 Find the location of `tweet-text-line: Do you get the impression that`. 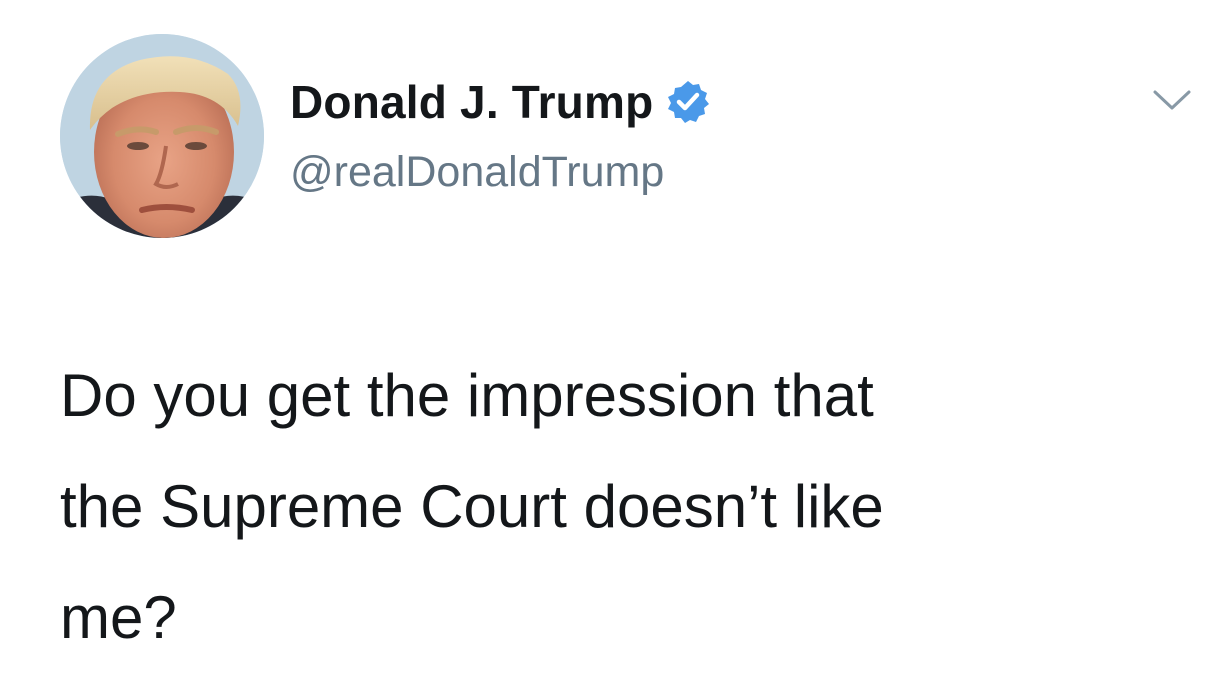

tweet-text-line: Do you get the impression that is located at coordinates (467, 395).